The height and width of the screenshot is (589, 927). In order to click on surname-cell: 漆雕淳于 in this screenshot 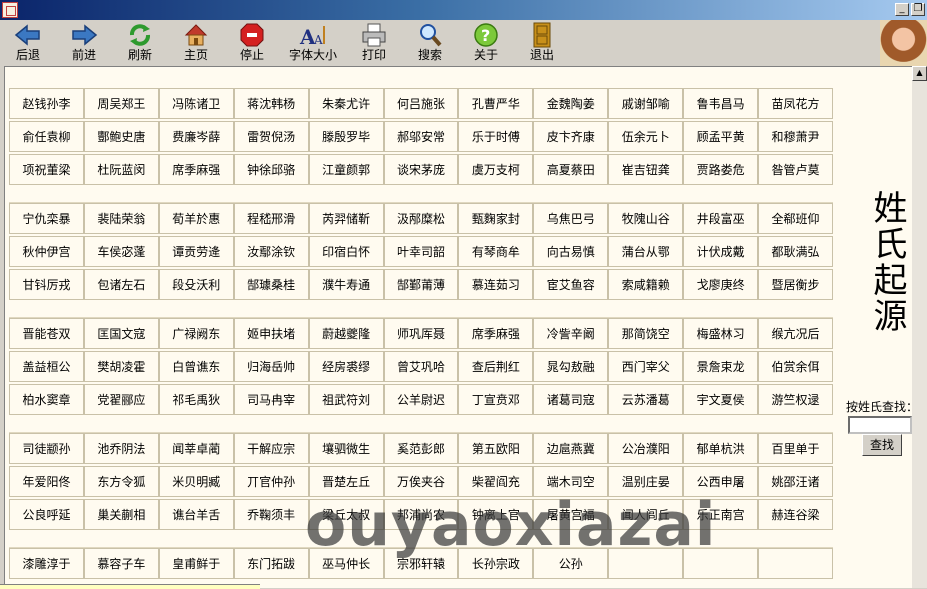, I will do `click(46, 563)`.